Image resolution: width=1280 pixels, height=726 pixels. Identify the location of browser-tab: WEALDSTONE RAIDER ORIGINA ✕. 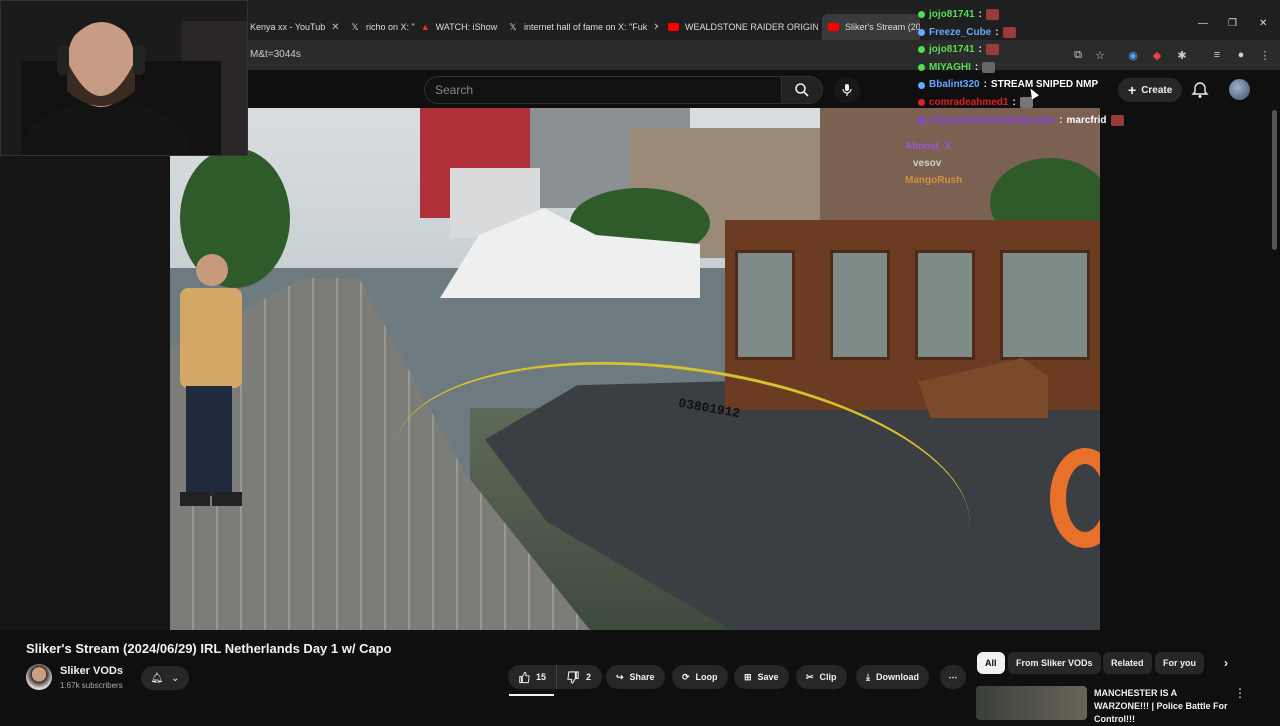
(740, 27).